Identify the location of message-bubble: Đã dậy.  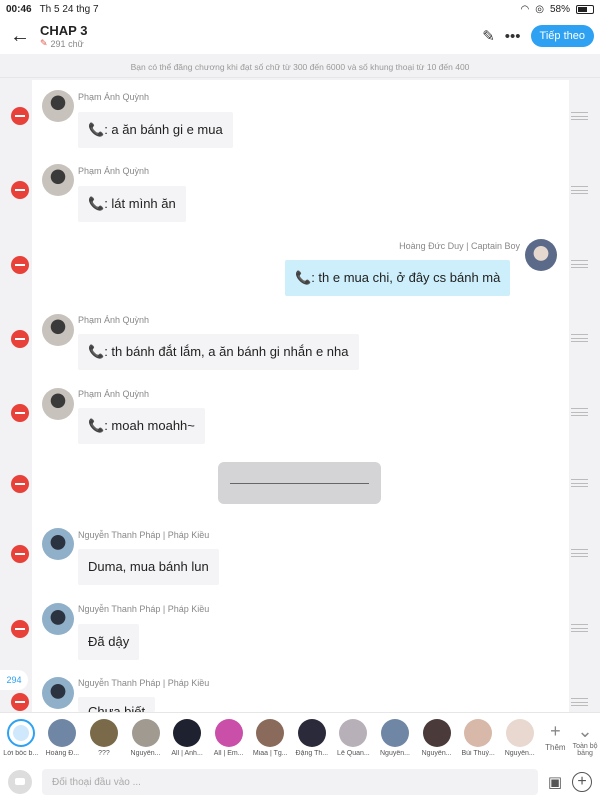
(109, 642).